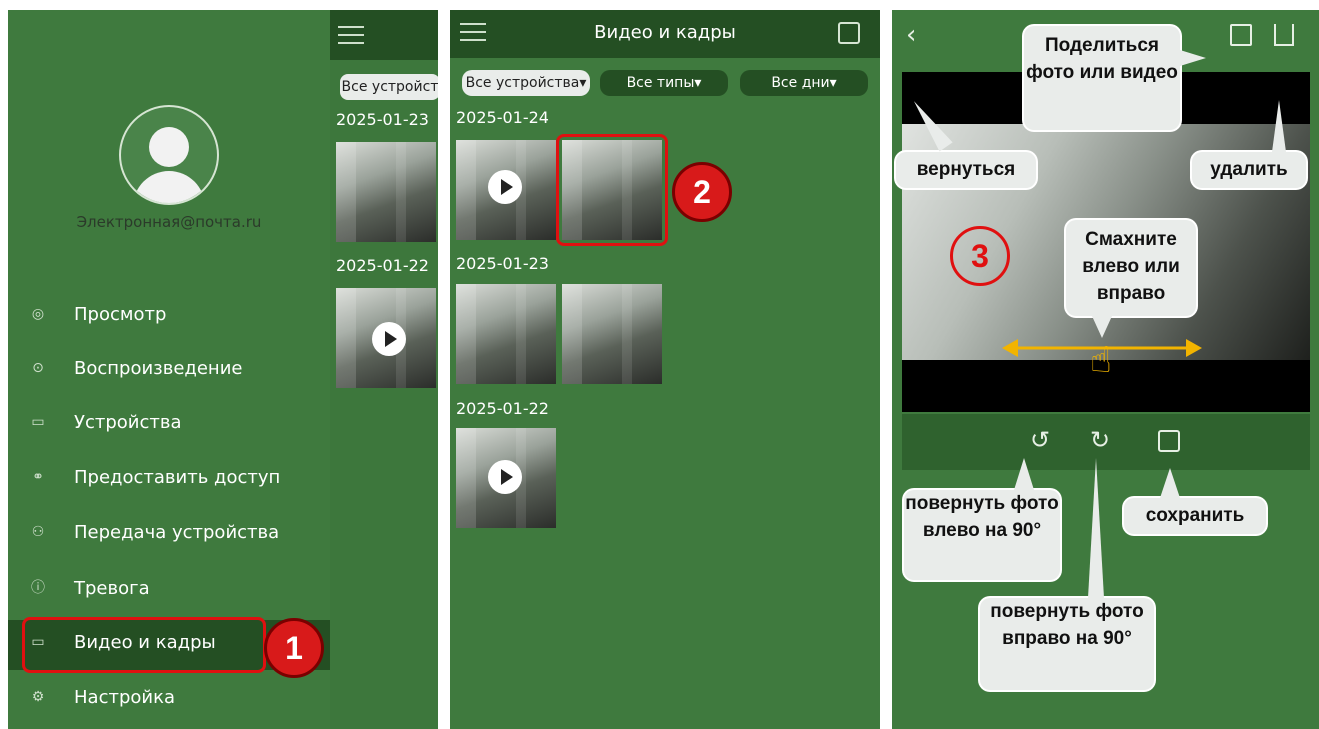 This screenshot has height=729, width=1319. What do you see at coordinates (526, 83) in the screenshot?
I see `filter-devices: Все устройства▾` at bounding box center [526, 83].